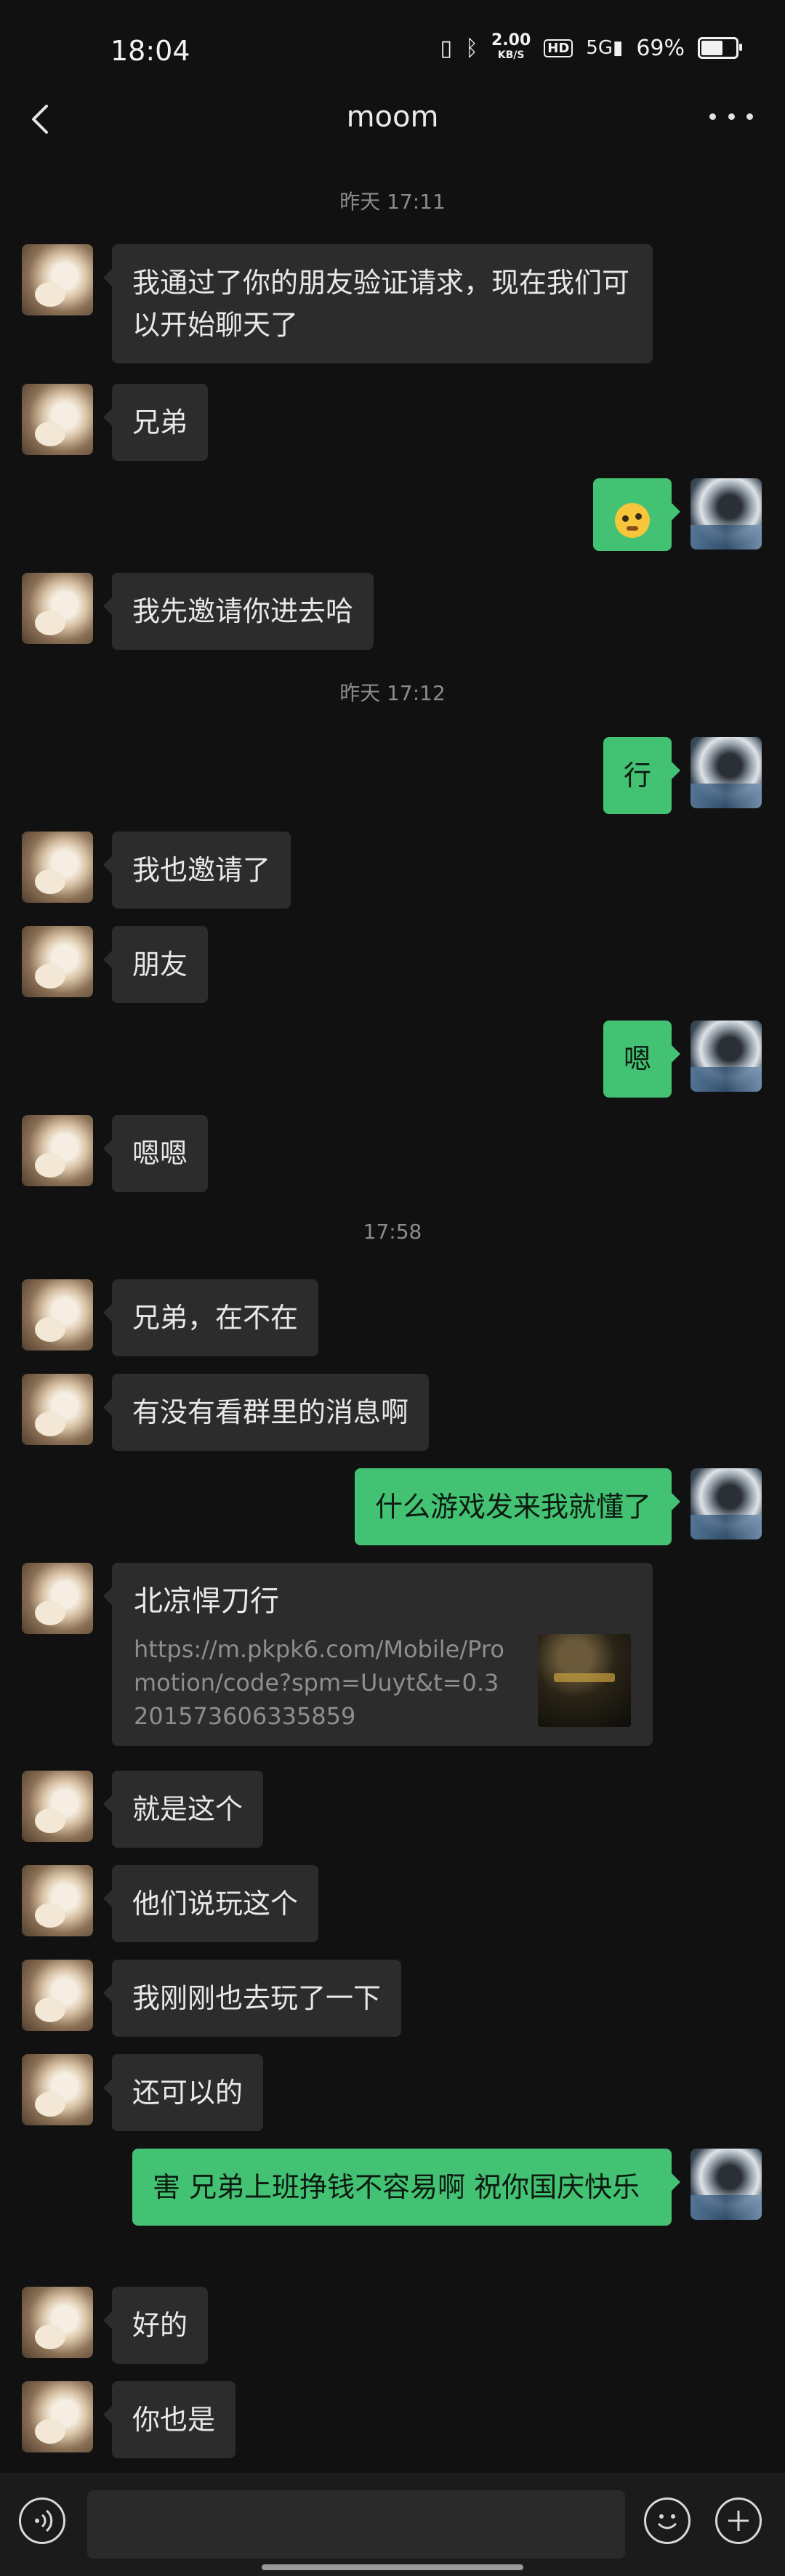 This screenshot has width=785, height=2576. Describe the element at coordinates (720, 48) in the screenshot. I see `battery-icon` at that location.